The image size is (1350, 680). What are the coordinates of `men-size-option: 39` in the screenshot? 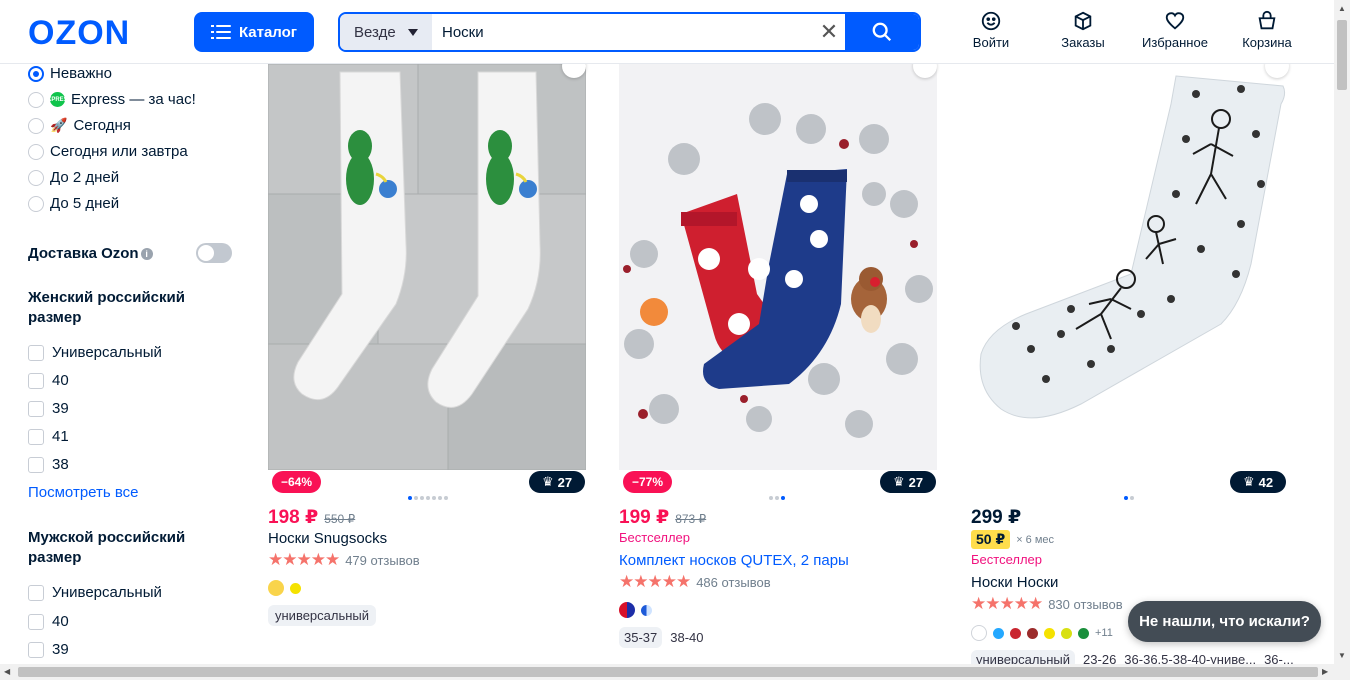 It's located at (48, 649).